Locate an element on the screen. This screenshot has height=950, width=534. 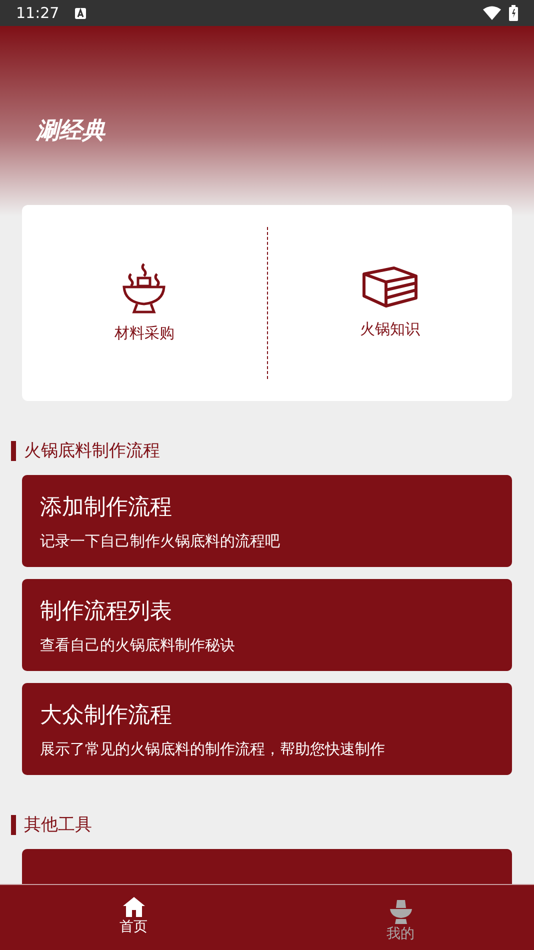
status-time: 11:27 is located at coordinates (38, 13).